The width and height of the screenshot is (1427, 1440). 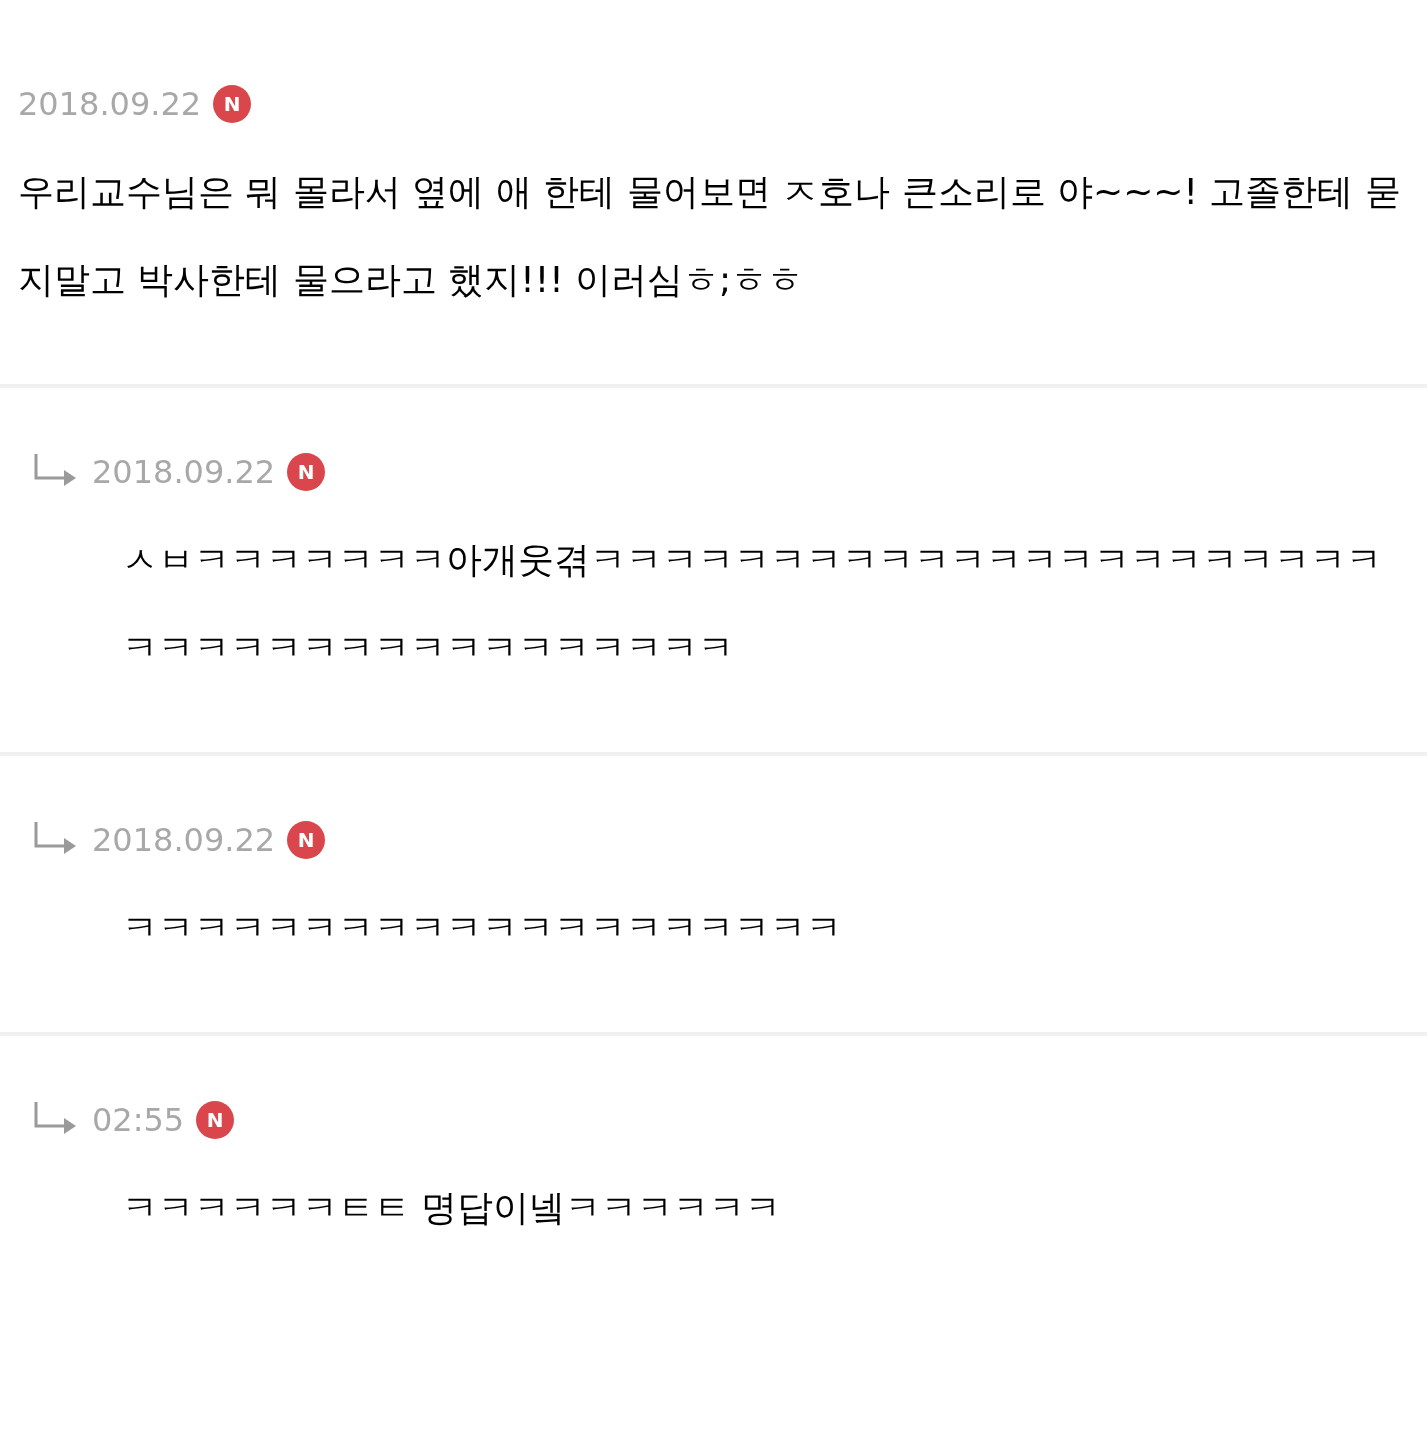 I want to click on comment-date: 02:55, so click(x=138, y=1120).